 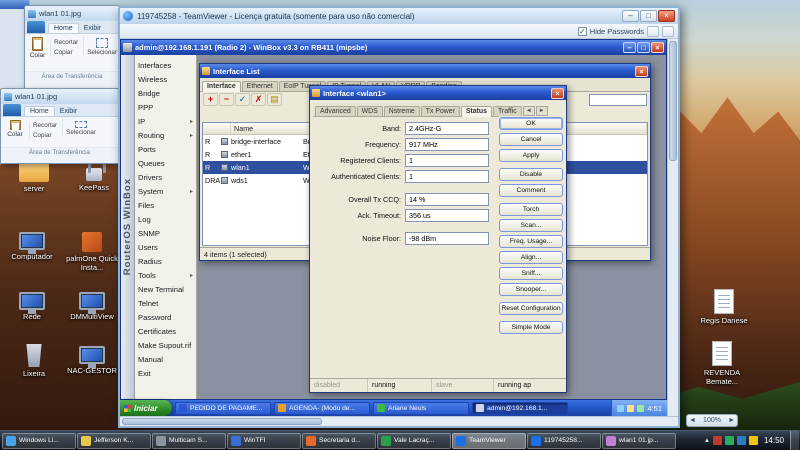 What do you see at coordinates (582, 31) in the screenshot?
I see `hide-passwords-checkbox: ✓` at bounding box center [582, 31].